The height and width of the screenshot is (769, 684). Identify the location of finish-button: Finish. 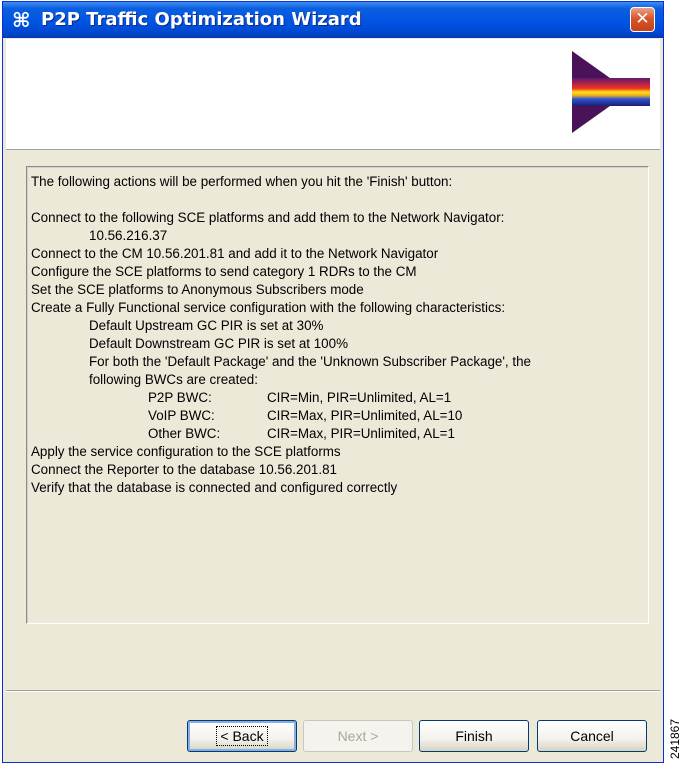
(474, 736).